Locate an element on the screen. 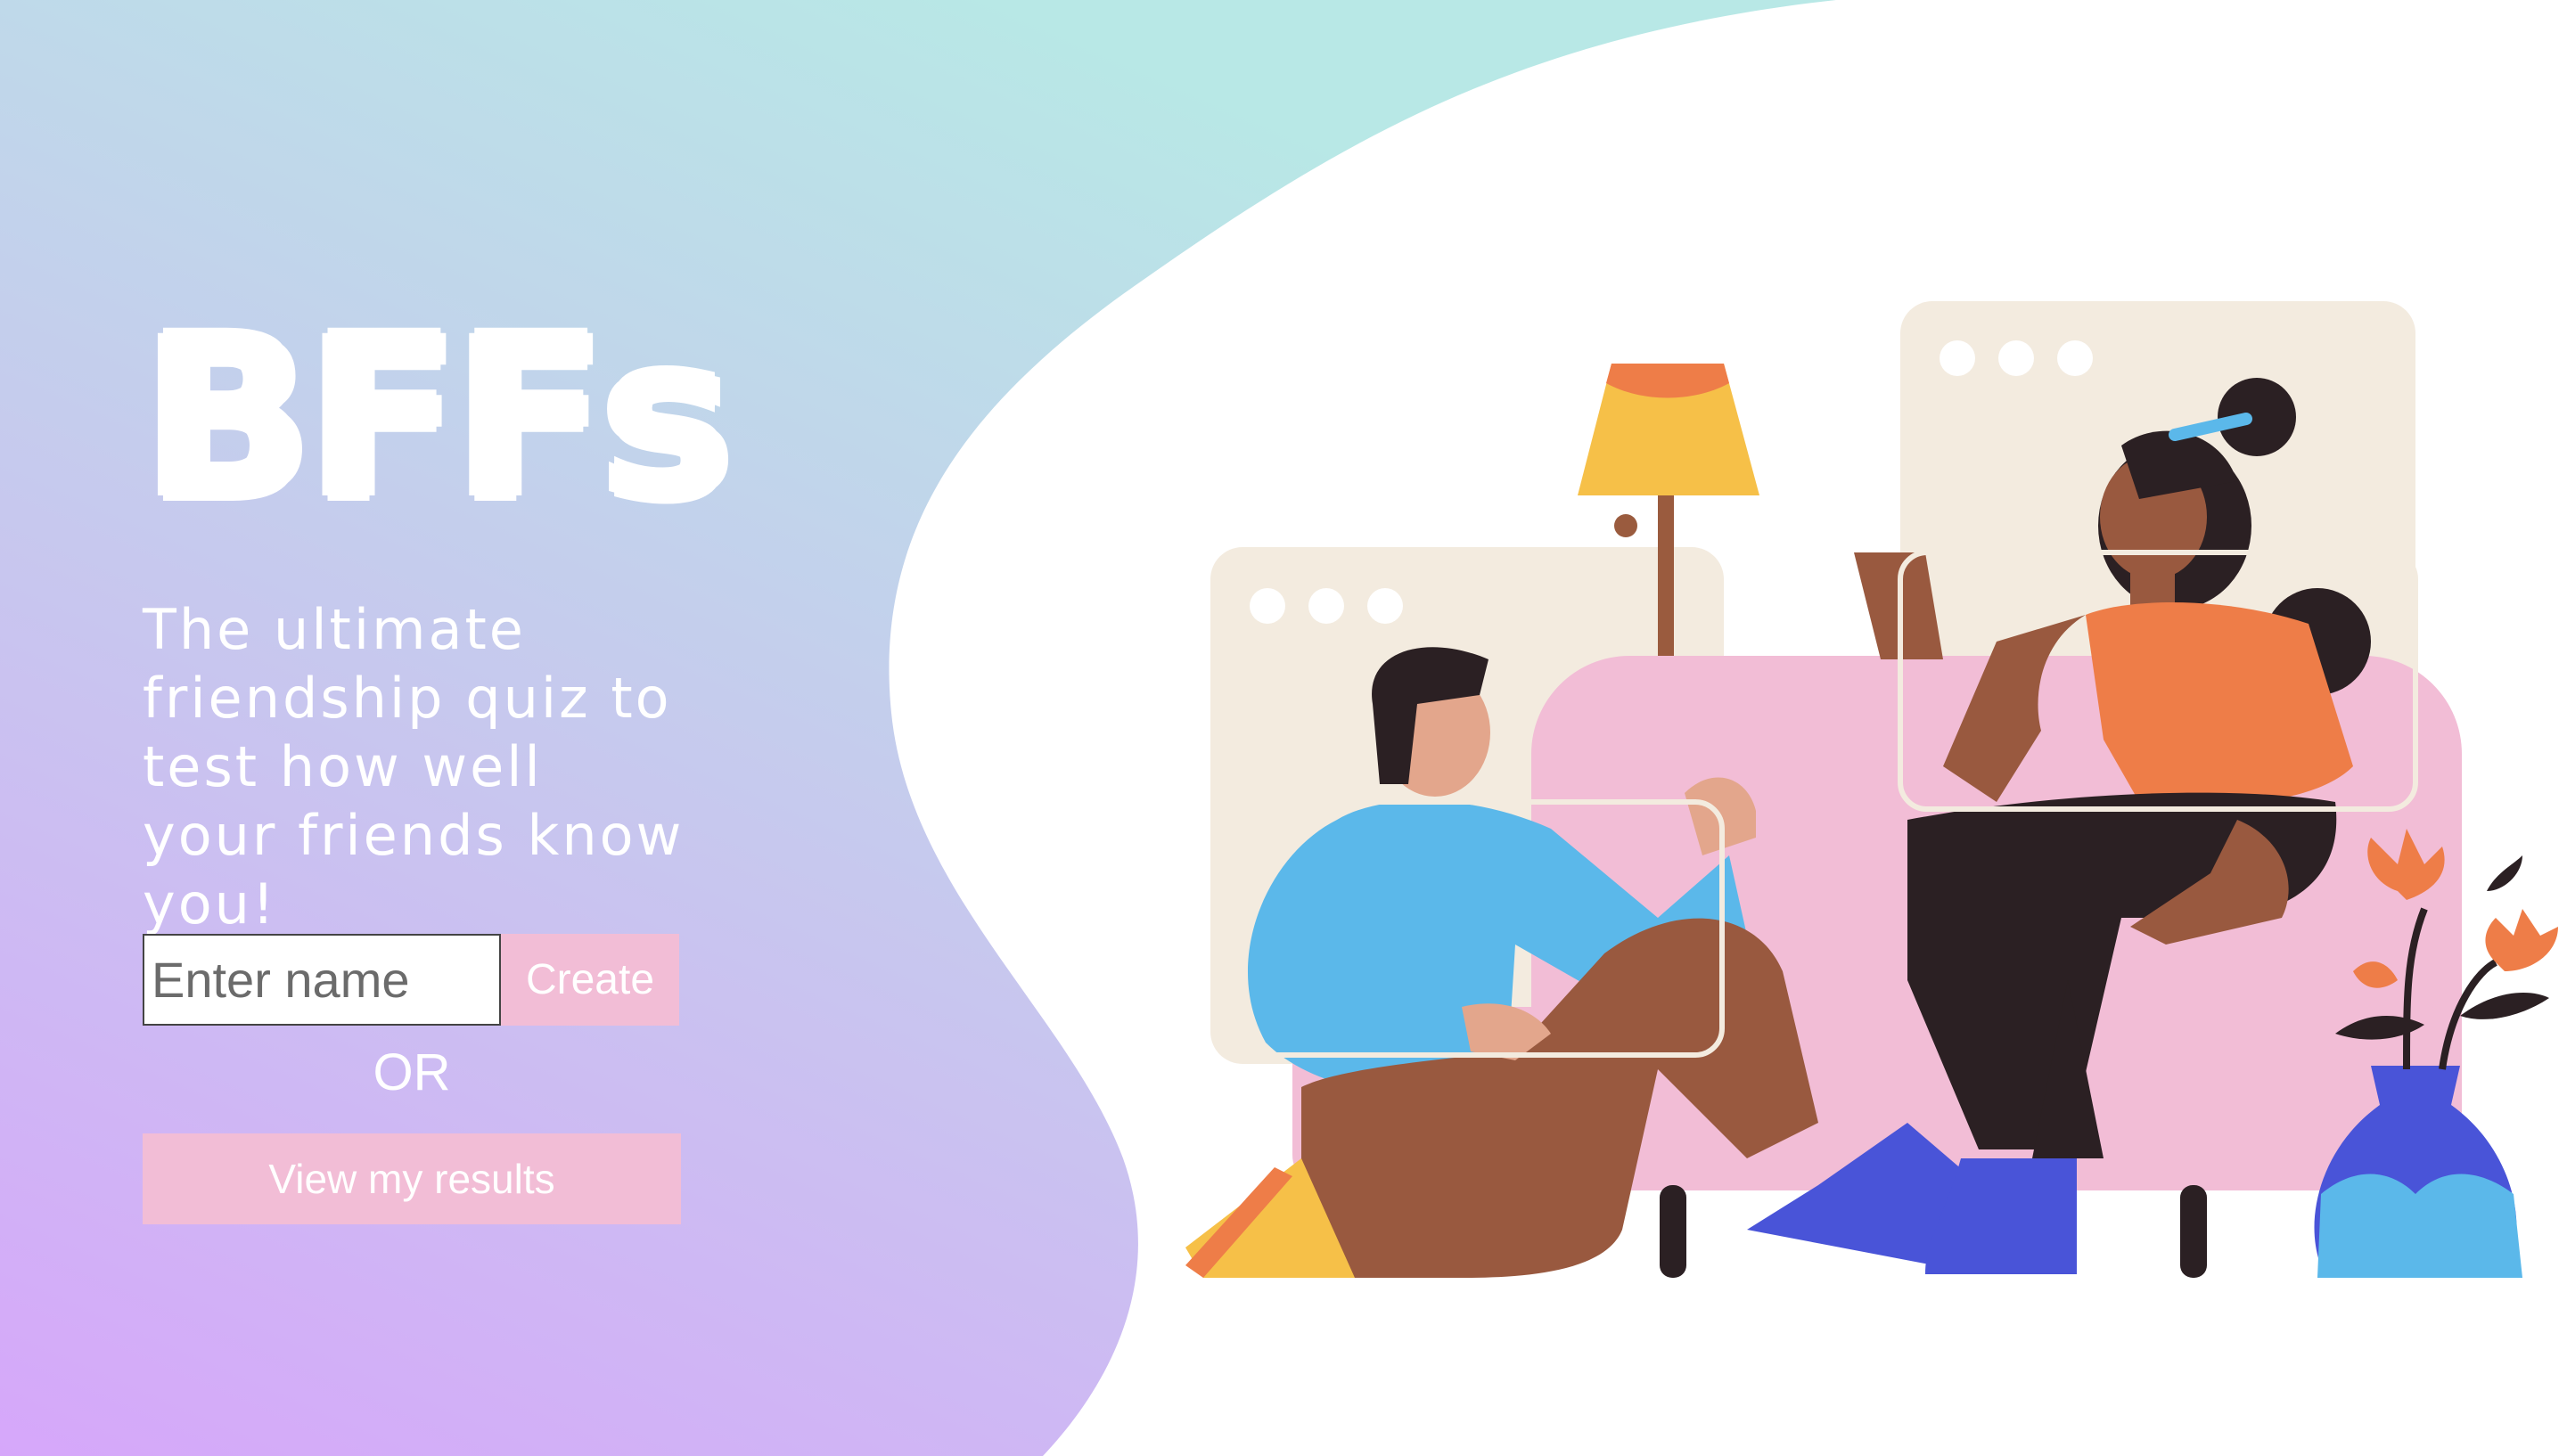 This screenshot has height=1456, width=2567. app-logo: BFFs is located at coordinates (439, 419).